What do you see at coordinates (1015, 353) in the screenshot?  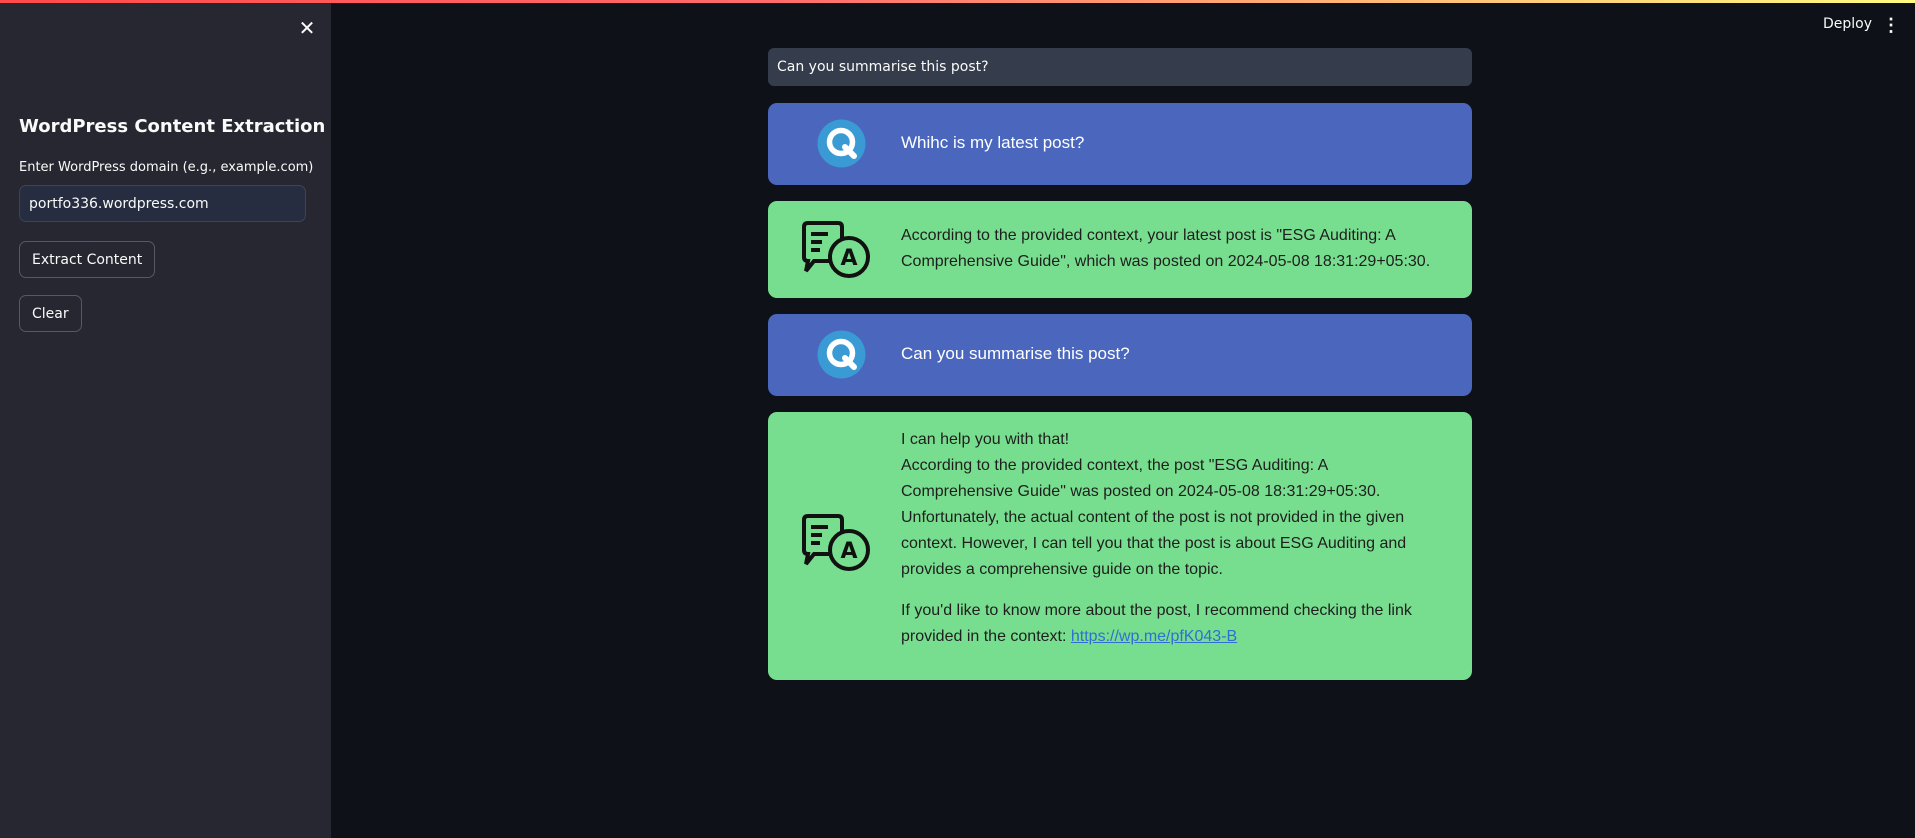 I see `message-text: Can you summarise this post?` at bounding box center [1015, 353].